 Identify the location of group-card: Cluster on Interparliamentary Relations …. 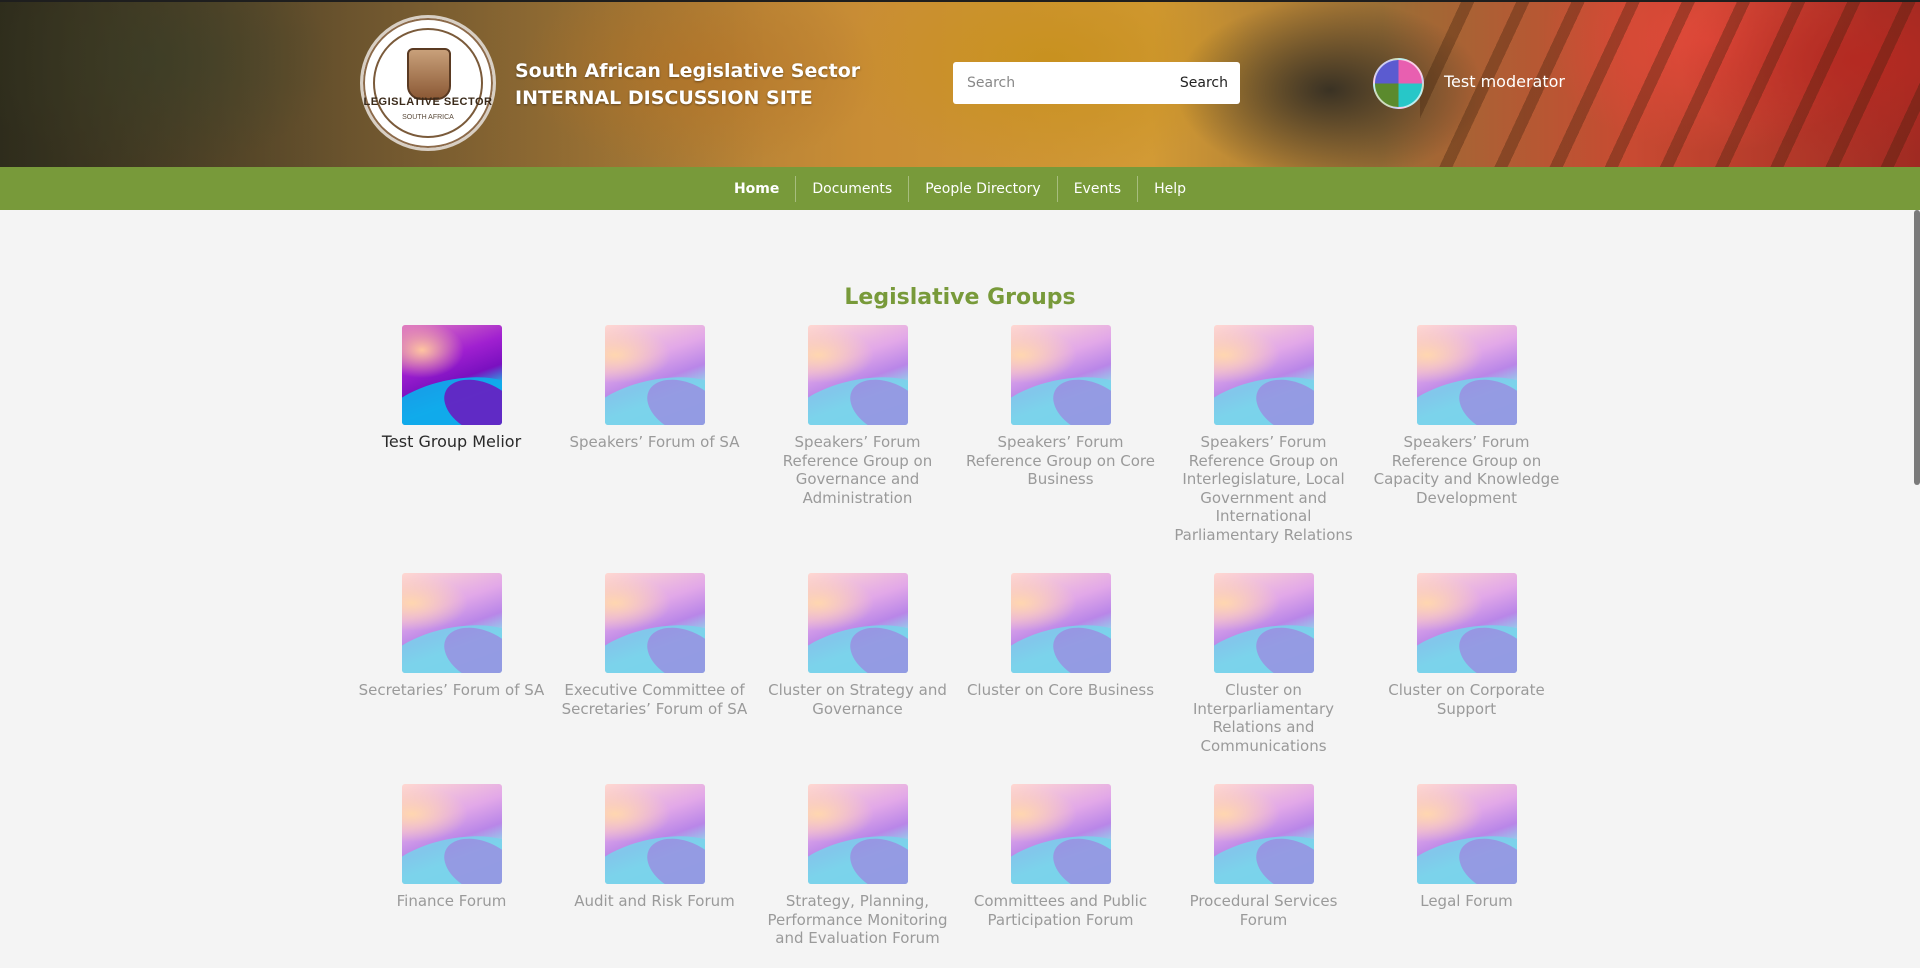
(1263, 678).